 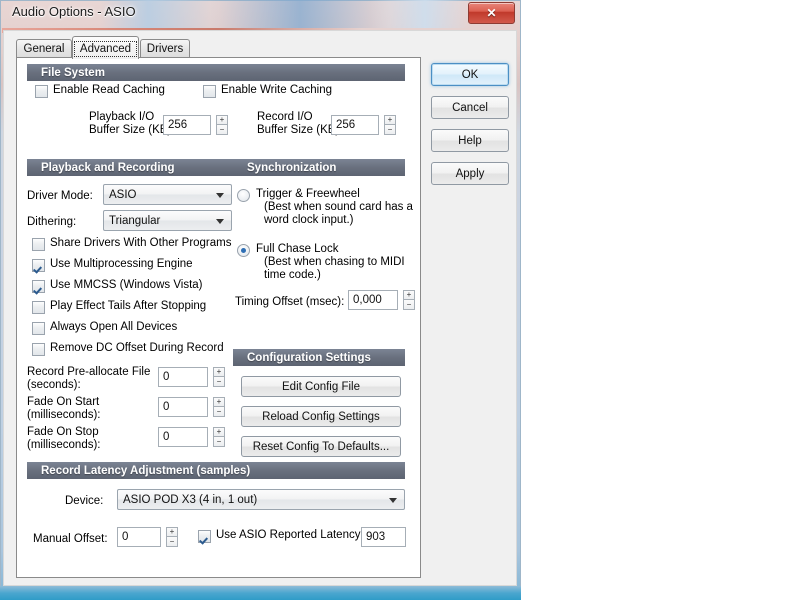 What do you see at coordinates (204, 536) in the screenshot?
I see `use-asio-reported-latency-checkbox` at bounding box center [204, 536].